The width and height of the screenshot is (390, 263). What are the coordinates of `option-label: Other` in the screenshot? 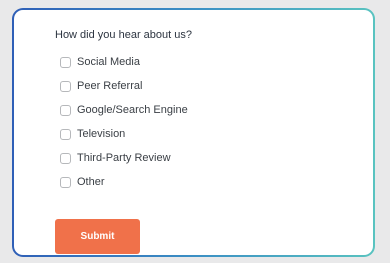 It's located at (91, 182).